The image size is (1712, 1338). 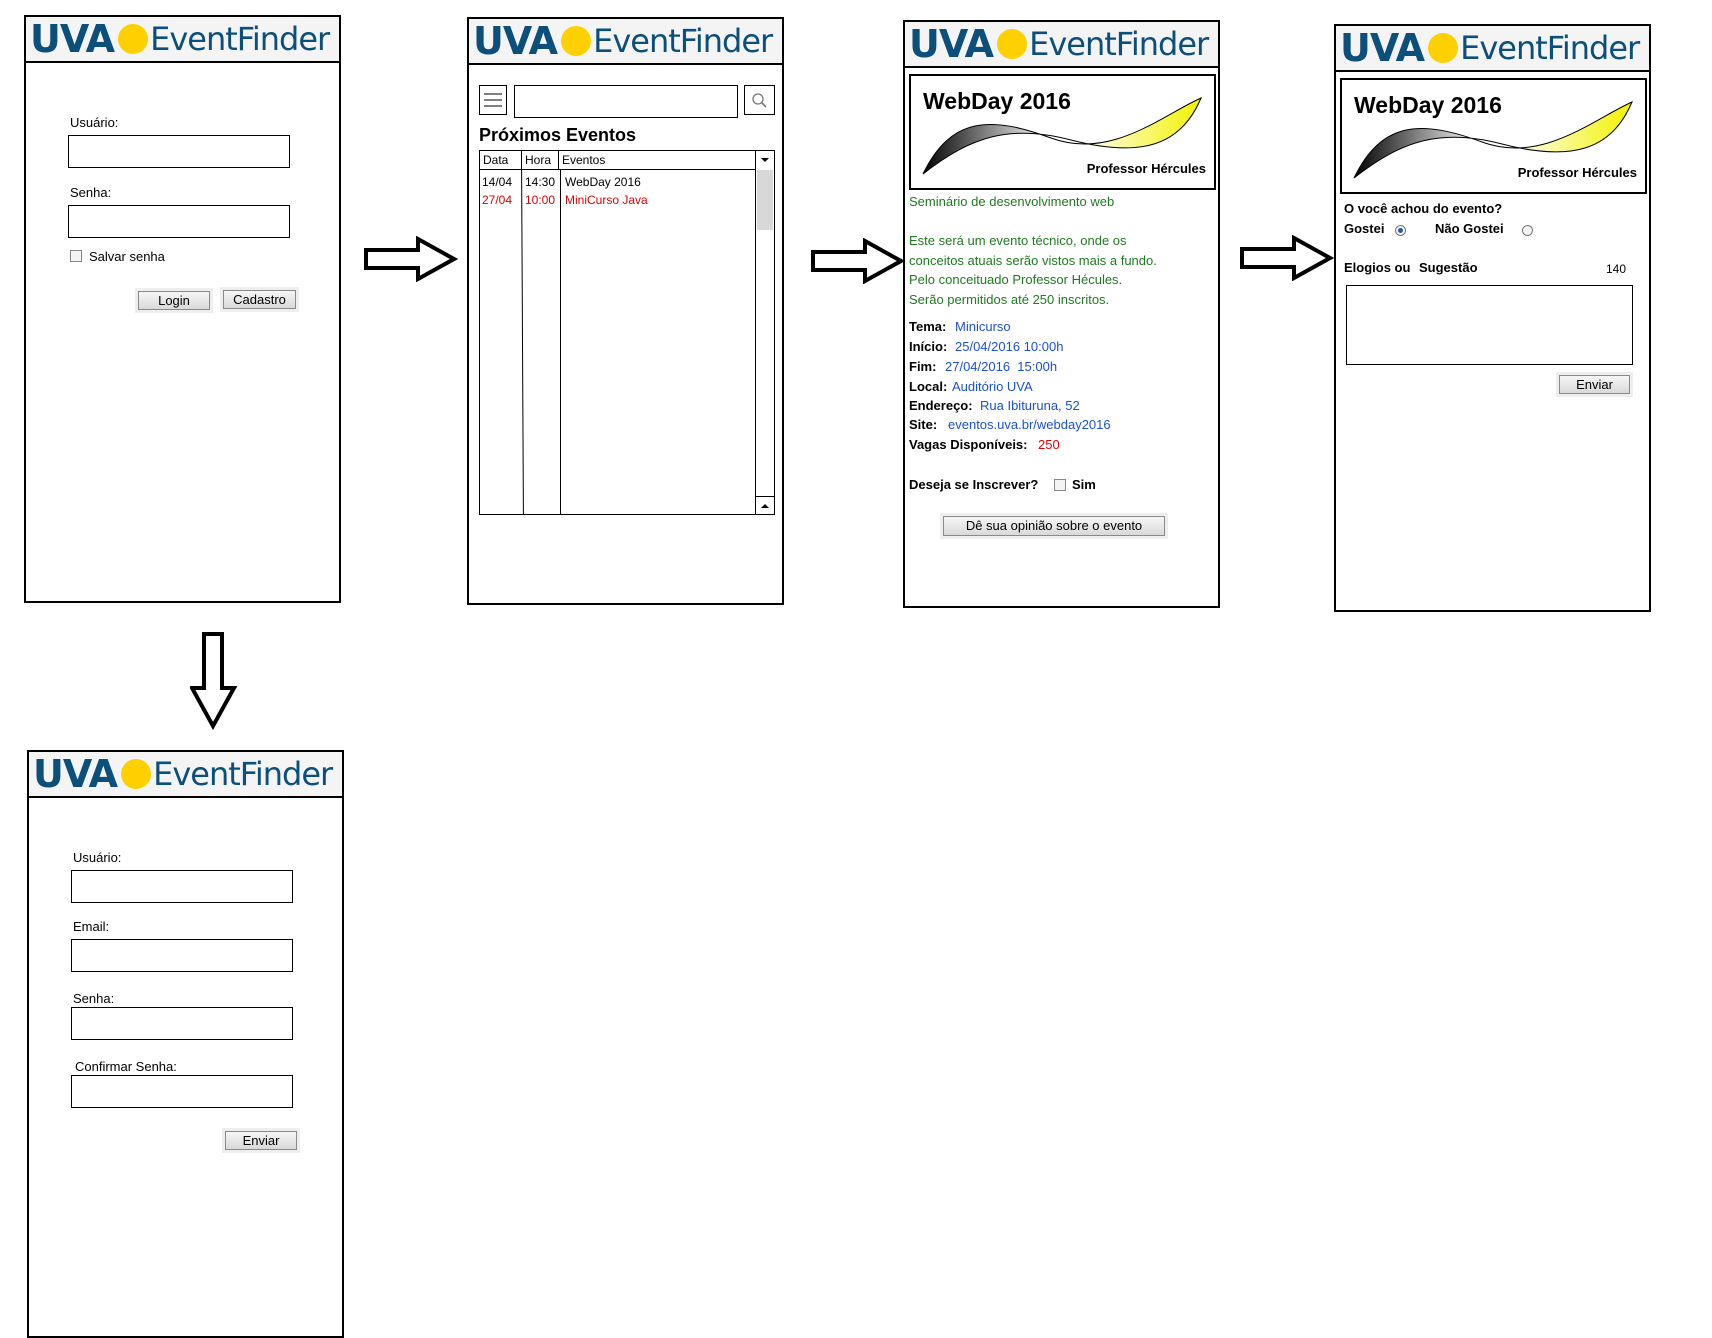 I want to click on endereco-label: Endereço:, so click(x=941, y=405).